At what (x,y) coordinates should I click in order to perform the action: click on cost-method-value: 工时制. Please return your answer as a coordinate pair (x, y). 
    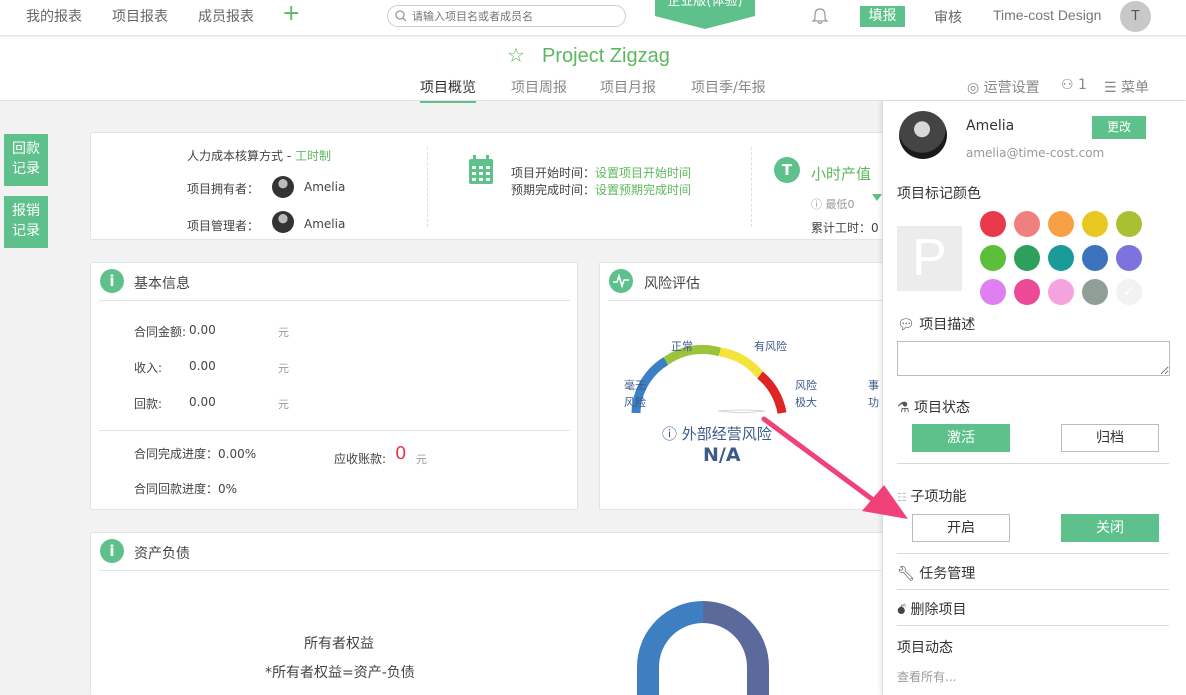
    Looking at the image, I should click on (313, 156).